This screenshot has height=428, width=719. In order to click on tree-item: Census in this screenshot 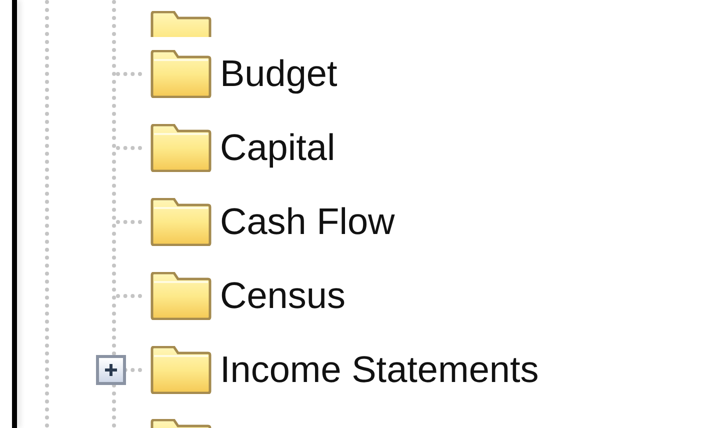, I will do `click(283, 296)`.